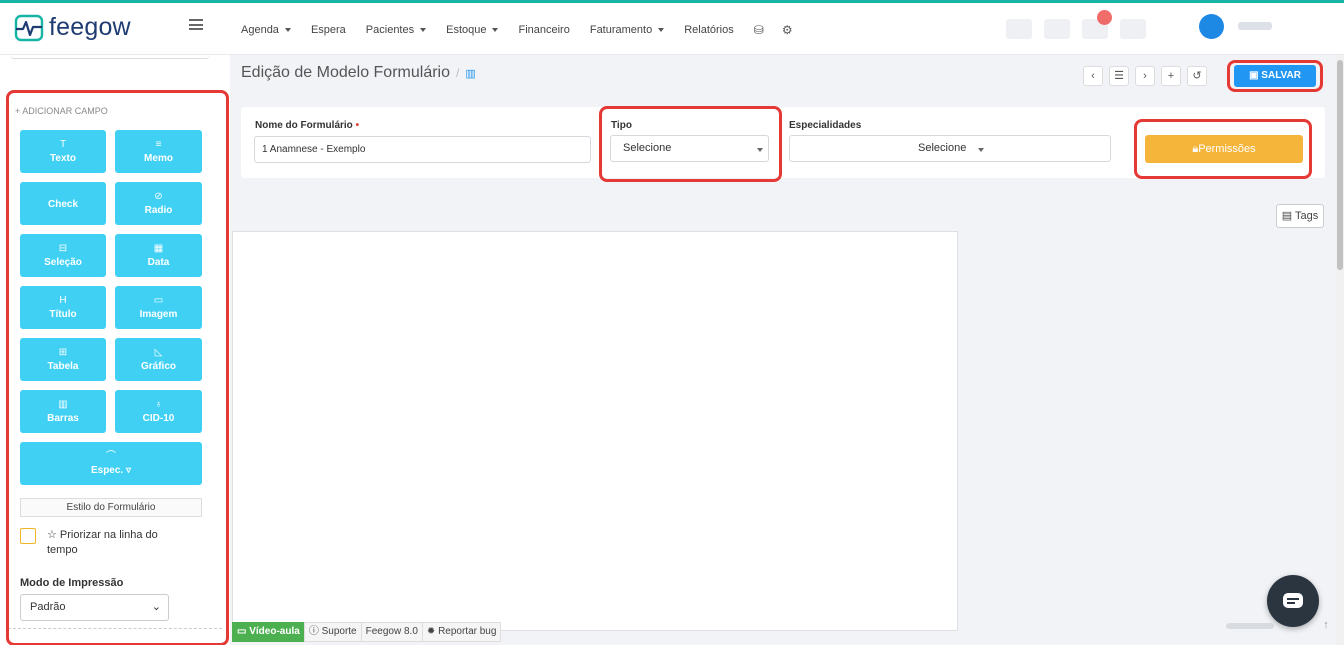 This screenshot has height=645, width=1344. What do you see at coordinates (1255, 26) in the screenshot?
I see `user-name-blurred` at bounding box center [1255, 26].